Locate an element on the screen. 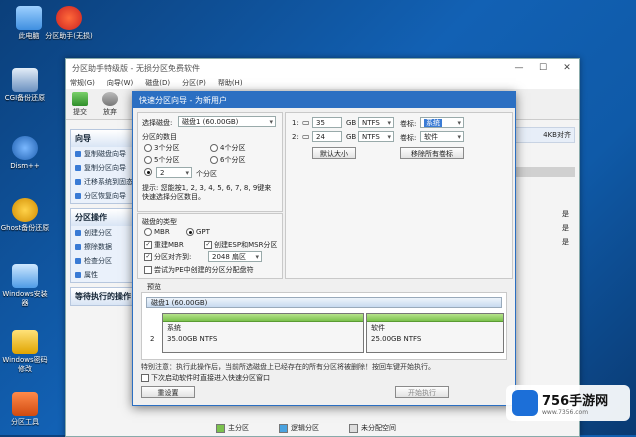  item-label: 创建分区 is located at coordinates (98, 233).